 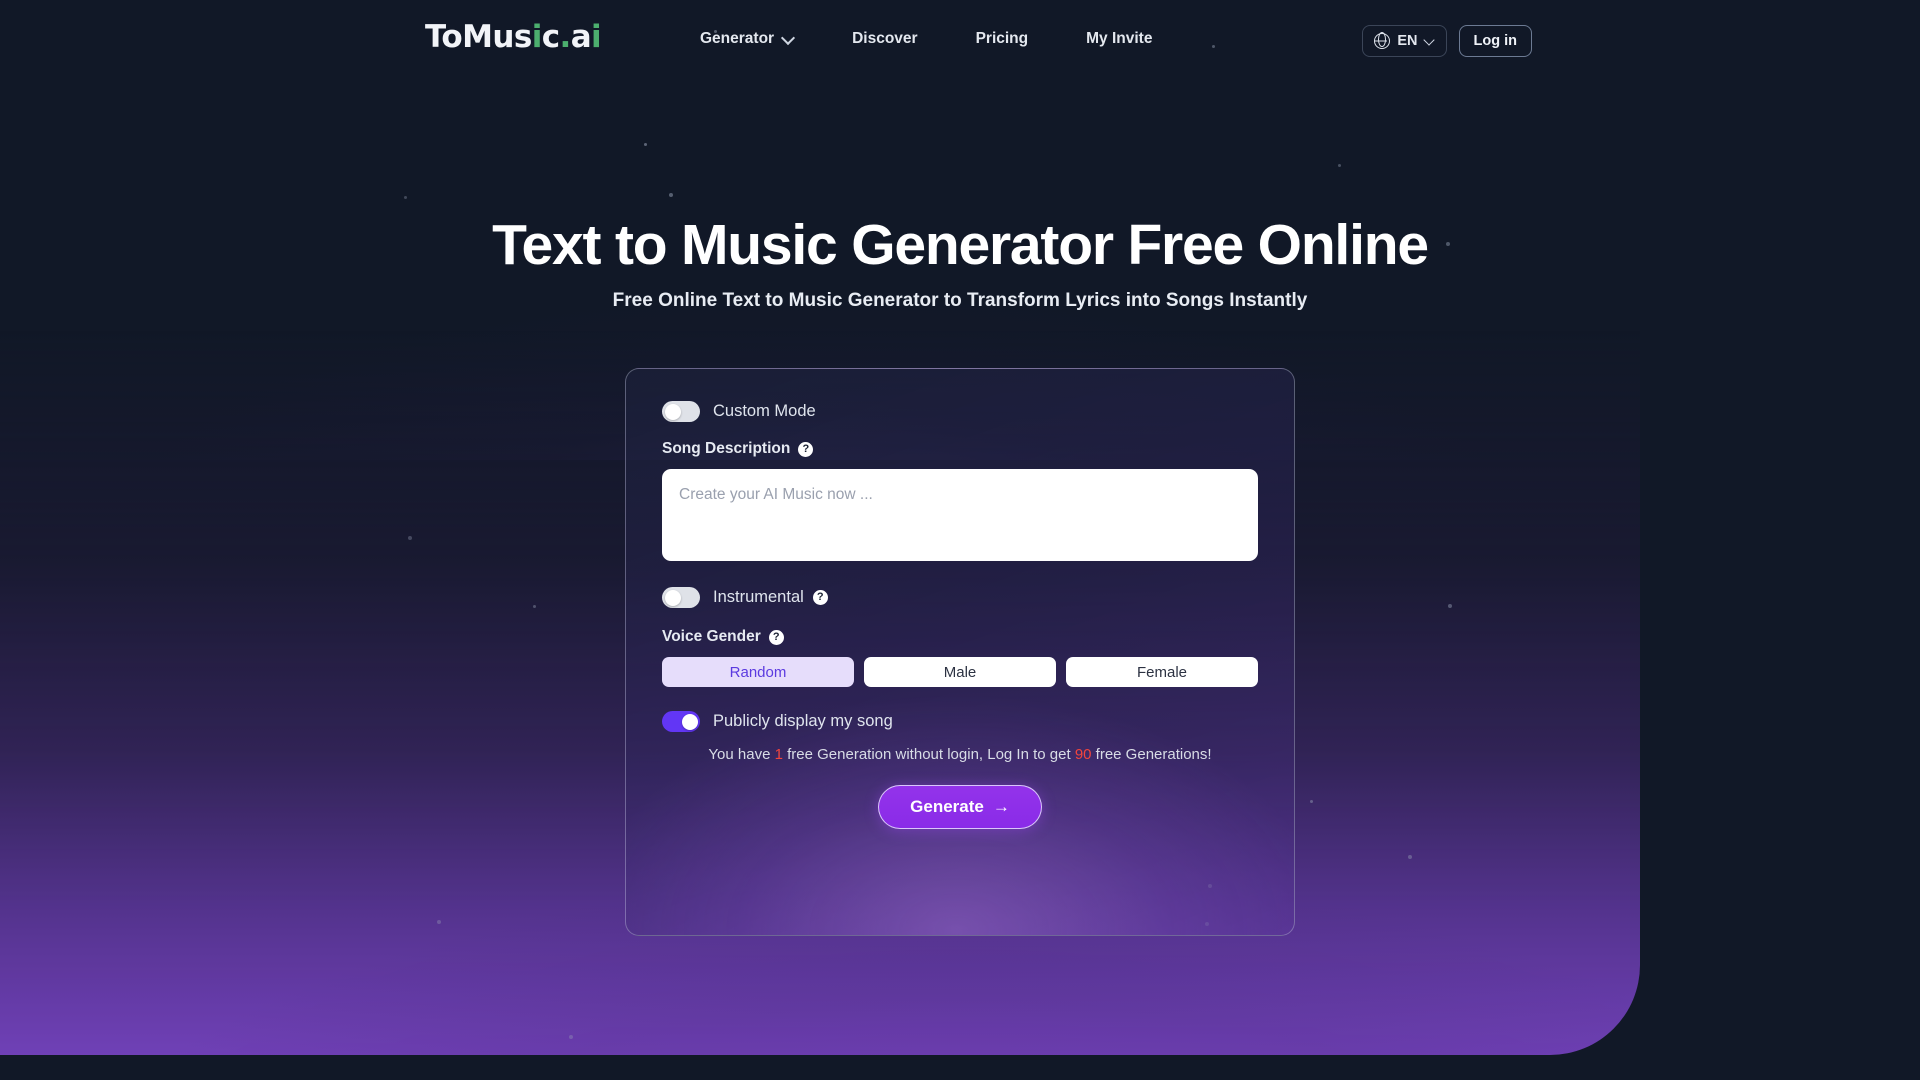 What do you see at coordinates (803, 721) in the screenshot?
I see `publicly-display-label: Publicly display my song` at bounding box center [803, 721].